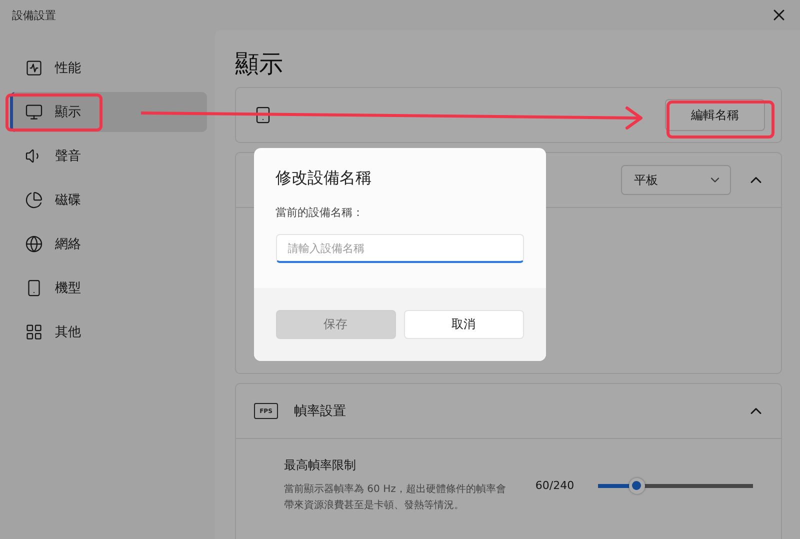 This screenshot has width=800, height=539. I want to click on setting-title: 最高幀率限制, so click(320, 465).